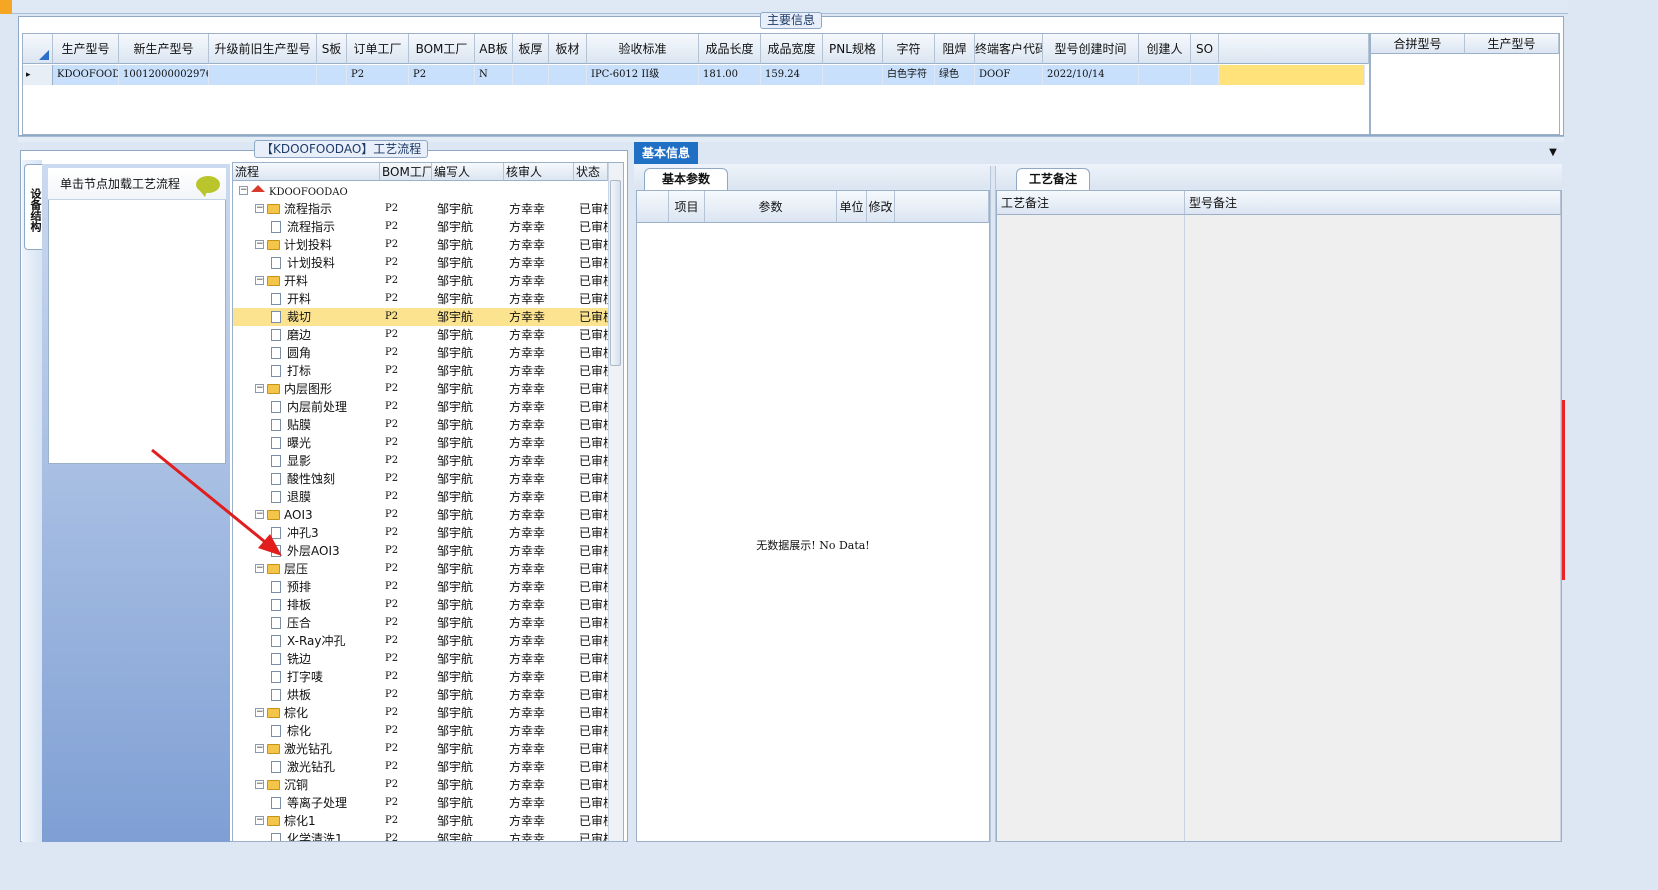  What do you see at coordinates (1009, 49) in the screenshot?
I see `column-header: 终端客户代码` at bounding box center [1009, 49].